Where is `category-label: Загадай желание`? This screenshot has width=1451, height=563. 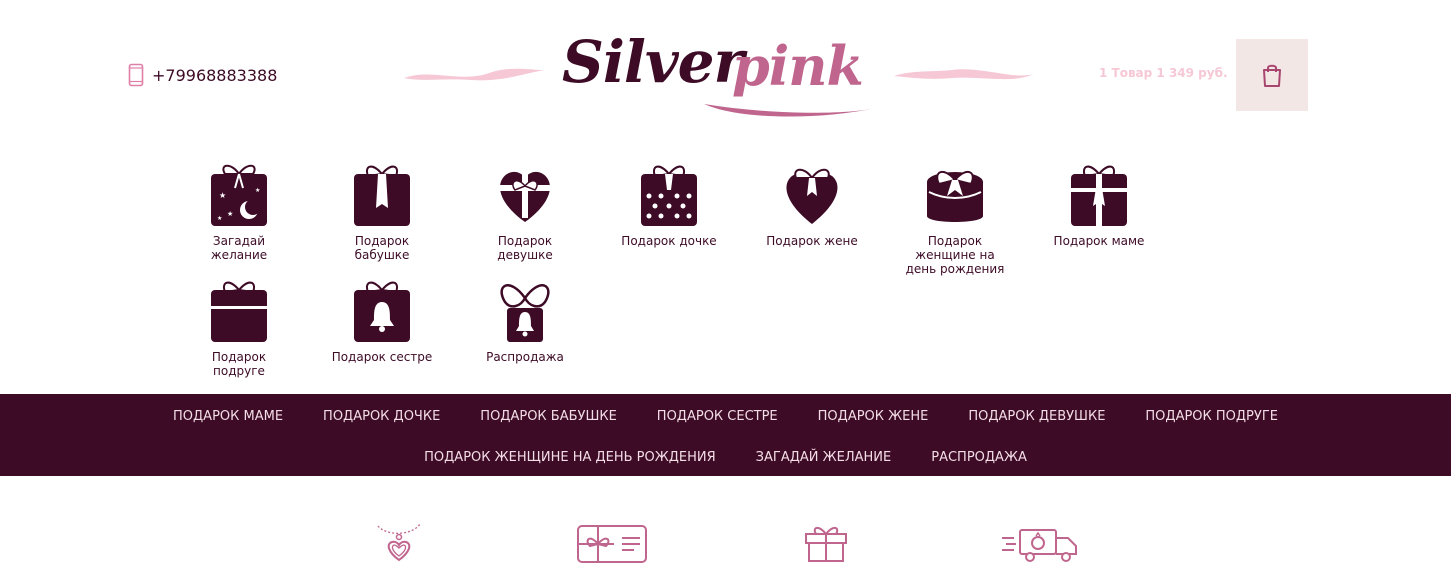
category-label: Загадай желание is located at coordinates (239, 248).